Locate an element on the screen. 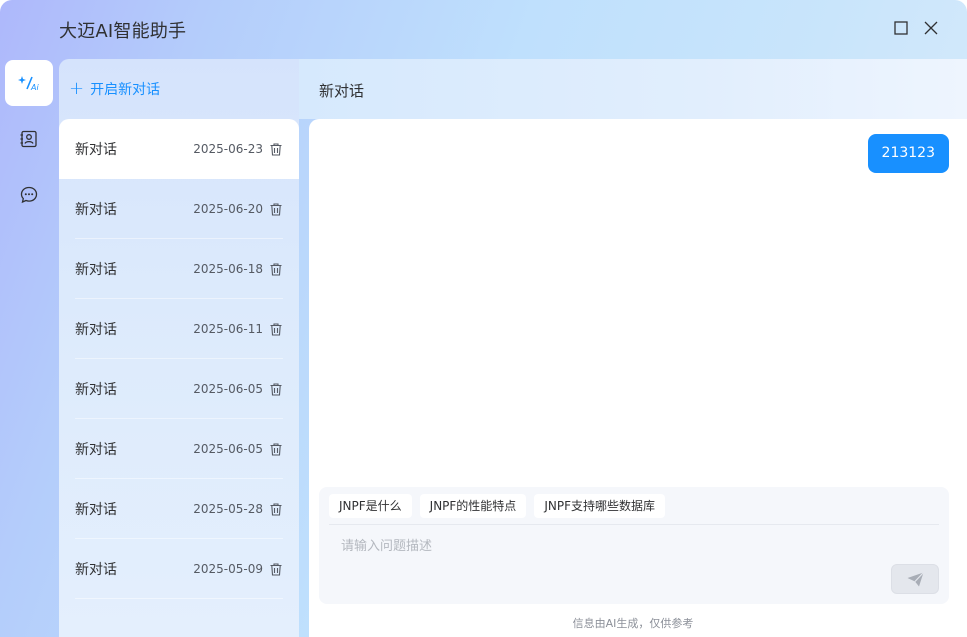 This screenshot has width=967, height=637. chat-header is located at coordinates (633, 89).